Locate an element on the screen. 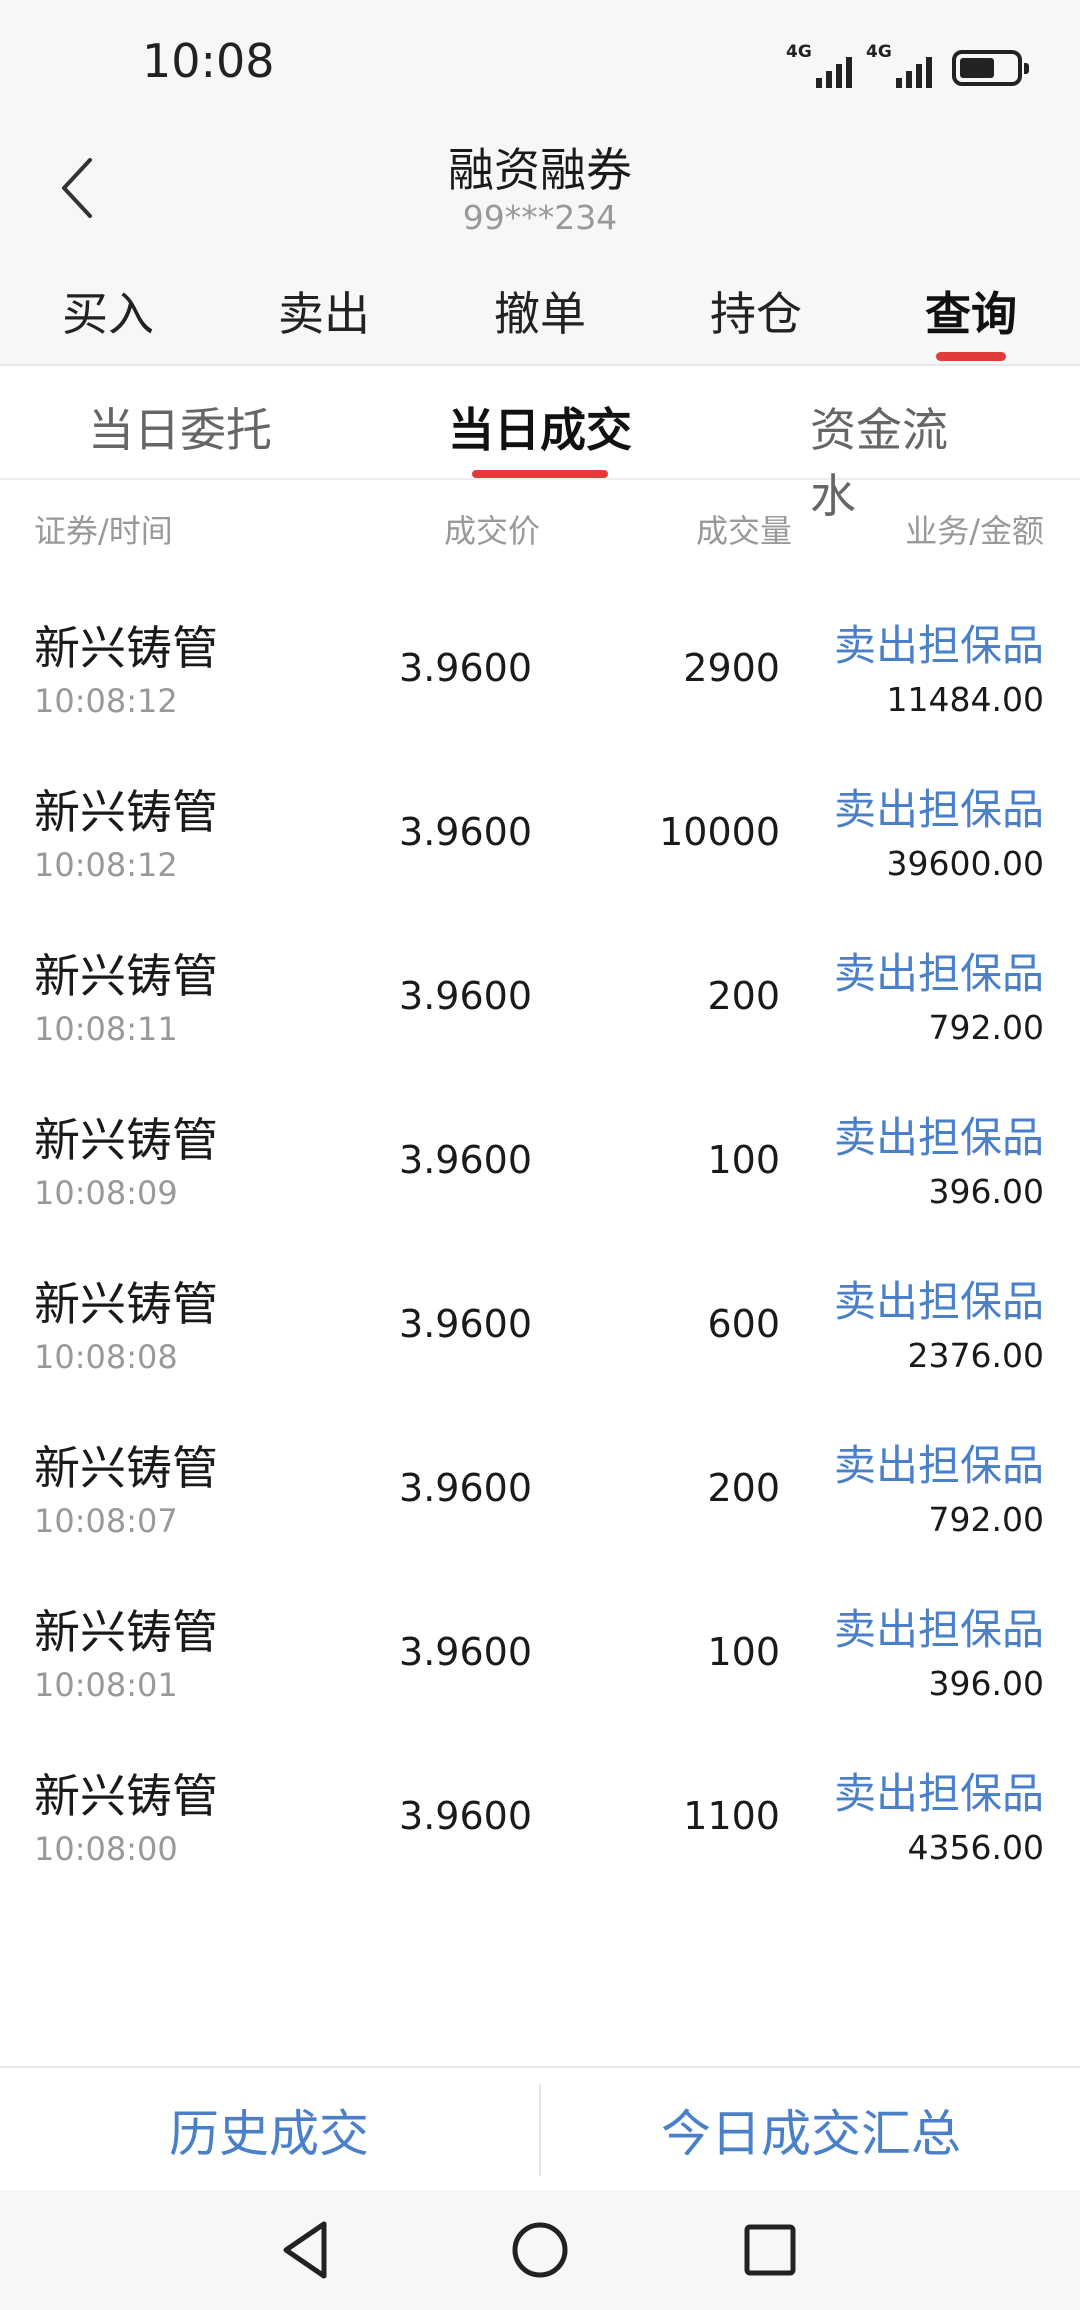 This screenshot has width=1080, height=2310. tab-today-orders: 当日委托 is located at coordinates (180, 427).